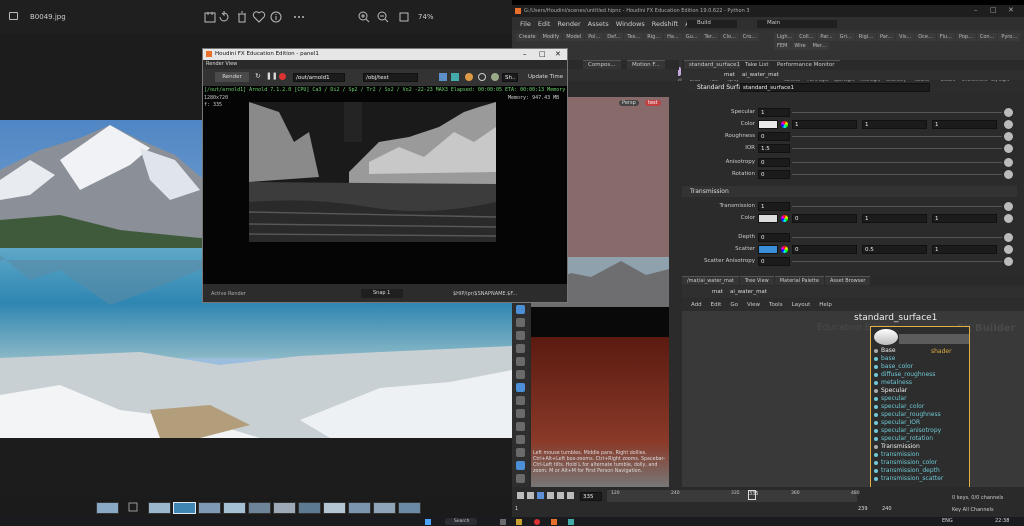 The image size is (1024, 526). I want to click on info-icon, so click(276, 17).